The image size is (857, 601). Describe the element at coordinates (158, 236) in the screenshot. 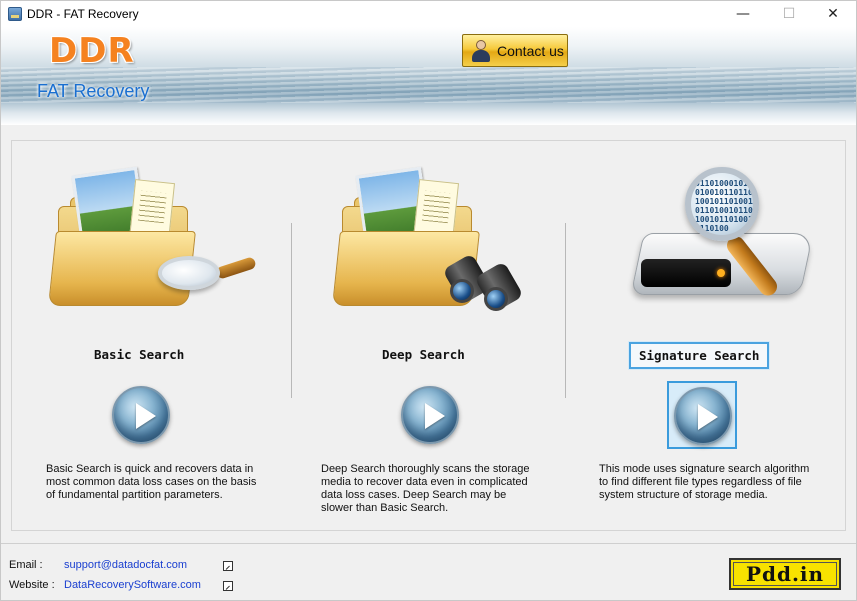

I see `folder-magnifier-illustration` at that location.